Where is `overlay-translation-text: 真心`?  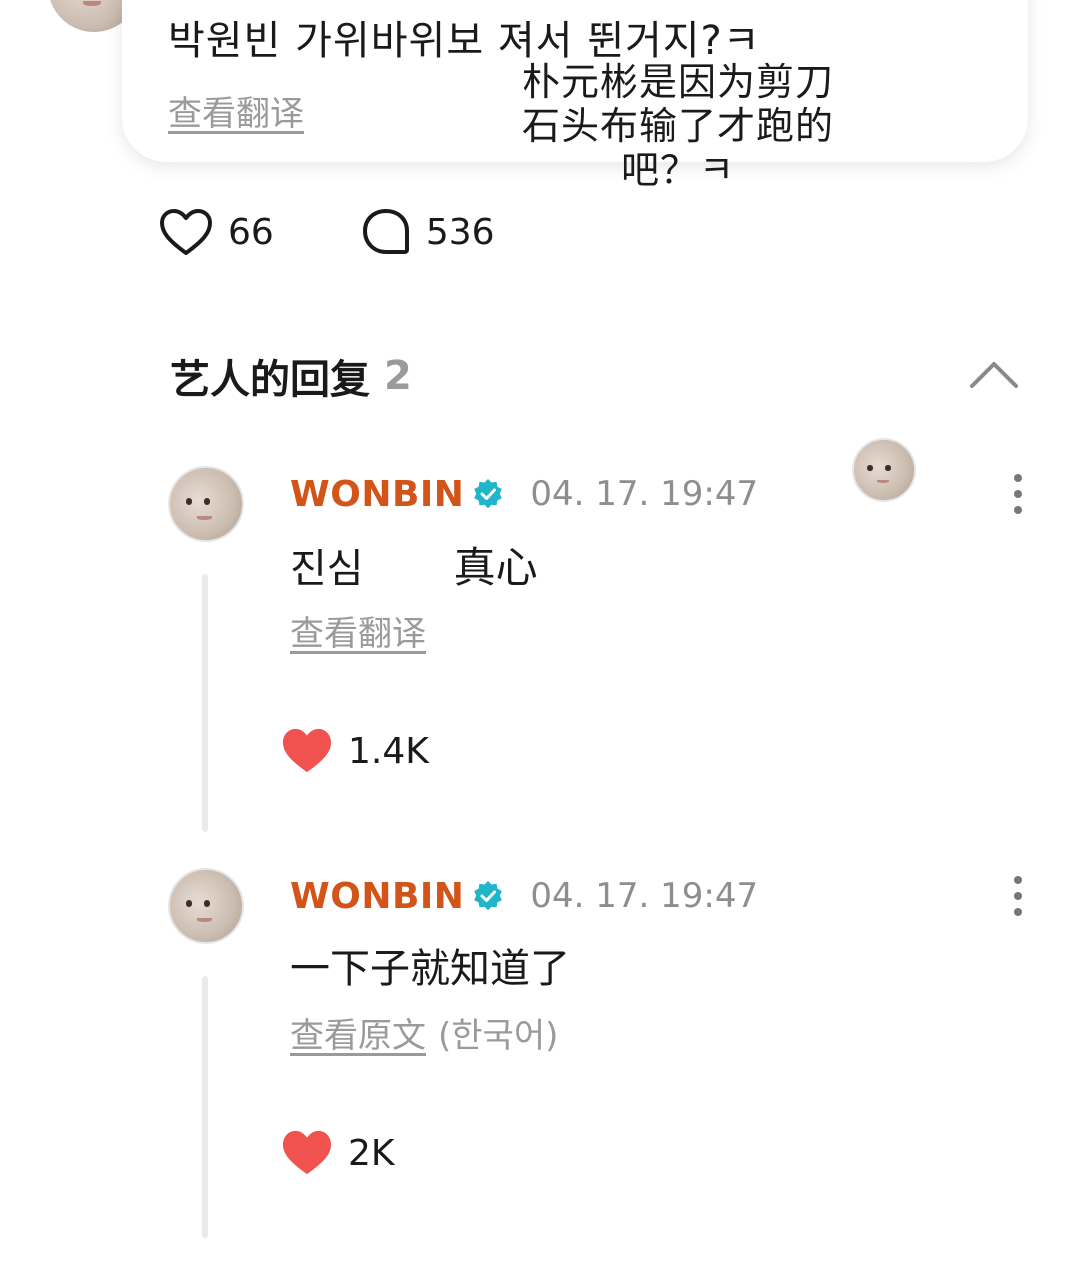 overlay-translation-text: 真心 is located at coordinates (495, 567).